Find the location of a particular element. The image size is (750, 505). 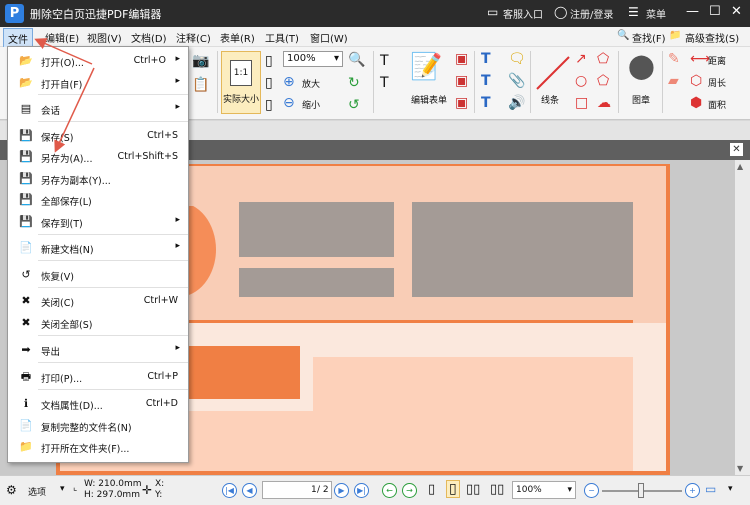

previous-page-button: ◀ is located at coordinates (249, 490).